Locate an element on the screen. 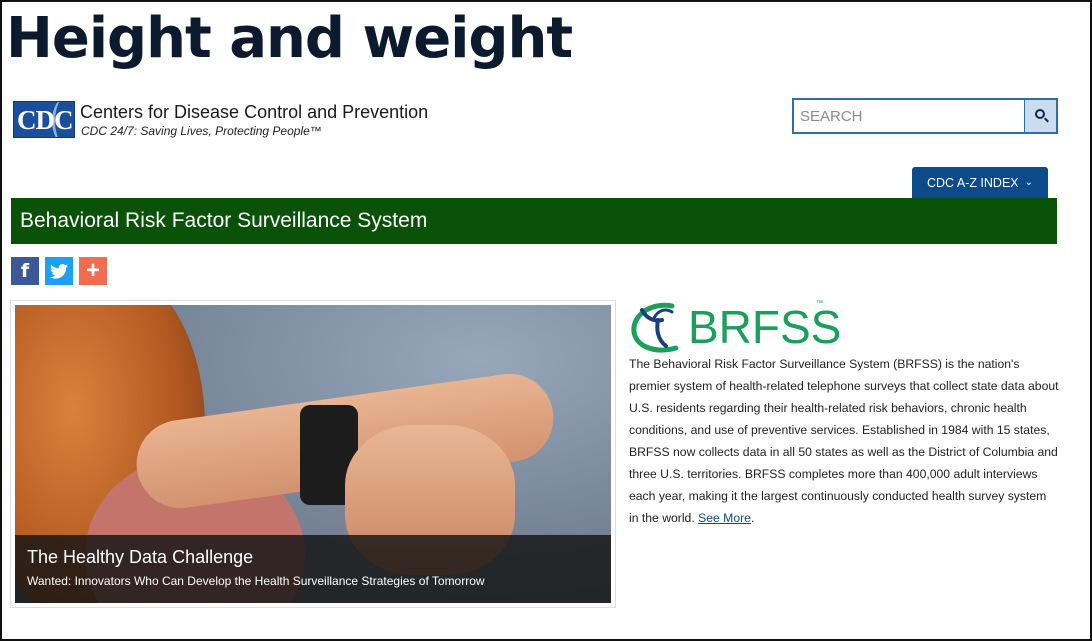  twitter-bird-icon is located at coordinates (59, 271).